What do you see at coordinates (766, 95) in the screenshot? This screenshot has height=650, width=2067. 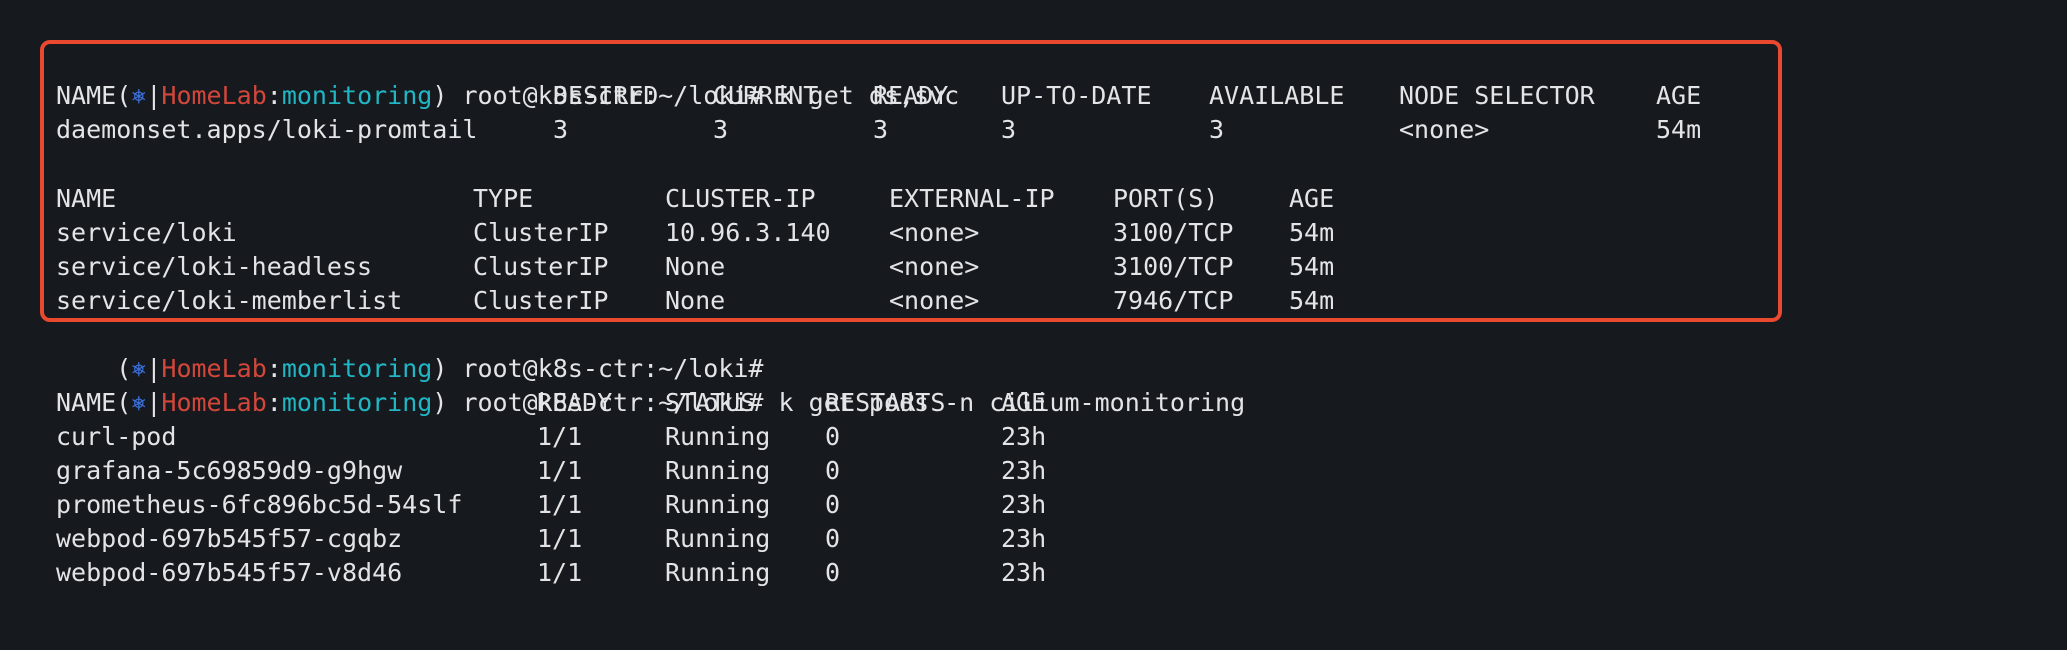 I see `column-header: CURRENT` at bounding box center [766, 95].